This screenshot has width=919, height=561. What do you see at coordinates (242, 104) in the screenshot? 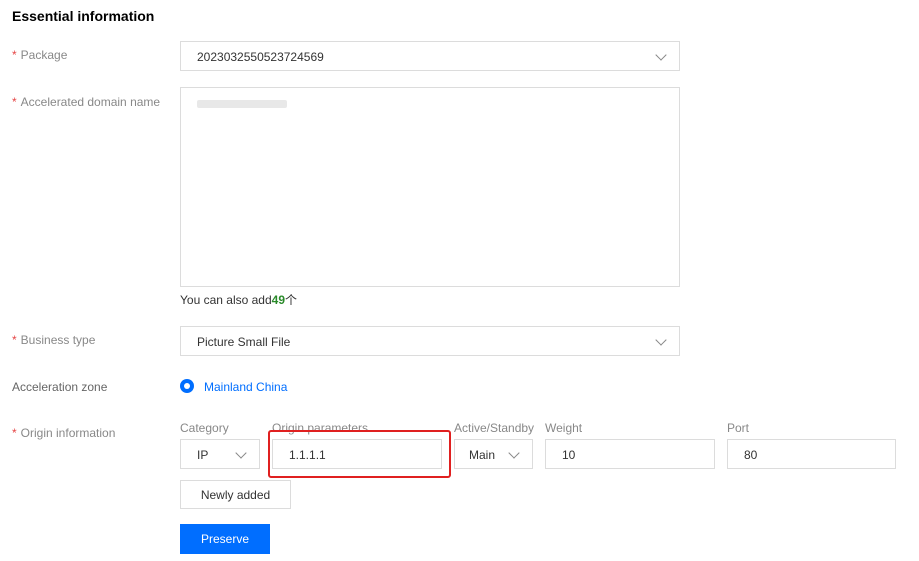
I see `redacted-domain-text` at bounding box center [242, 104].